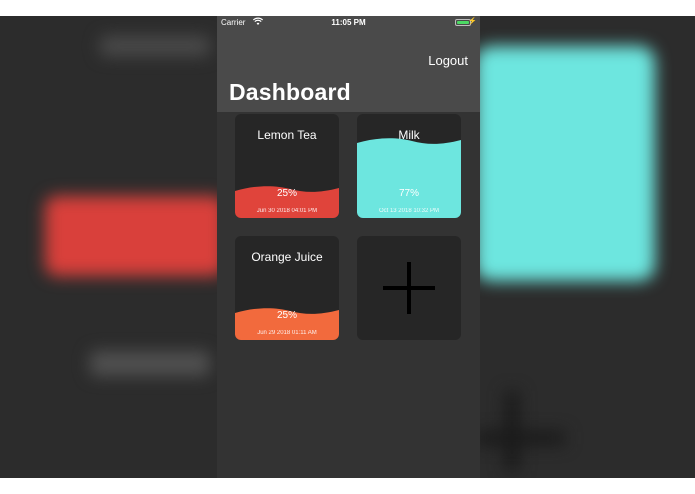 Image resolution: width=695 pixels, height=494 pixels. I want to click on status-bar: Carrier 11:05 PM ⚡, so click(348, 23).